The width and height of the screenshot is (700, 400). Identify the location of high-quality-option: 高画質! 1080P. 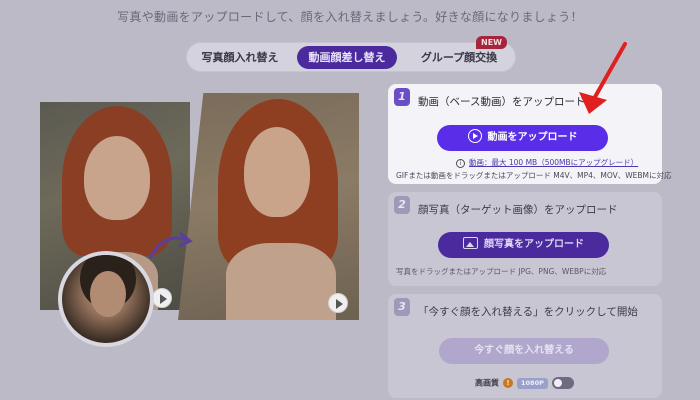
(524, 383).